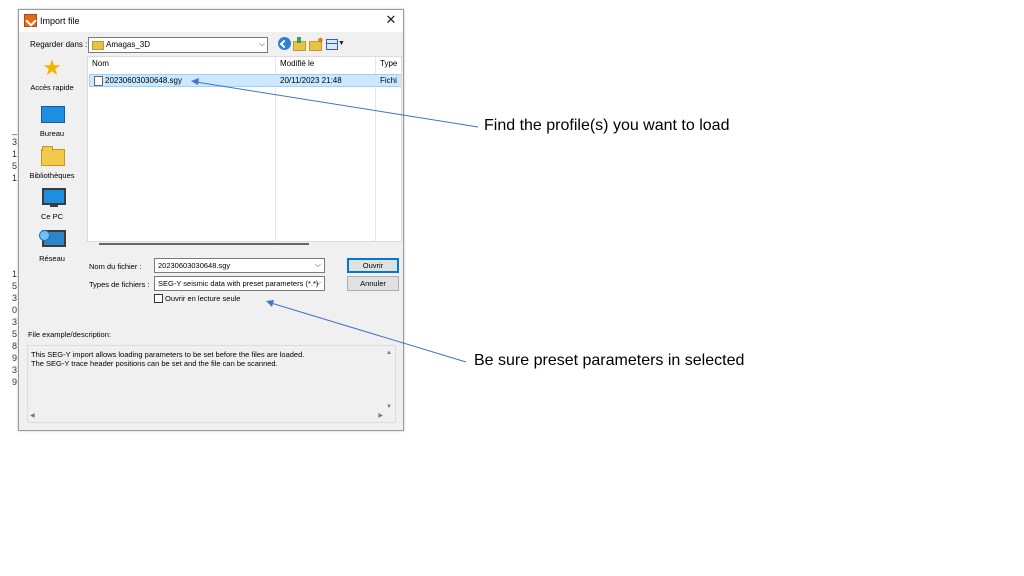 The height and width of the screenshot is (576, 1024). What do you see at coordinates (607, 125) in the screenshot?
I see `annotation-find-profile: Find the profile(s) you want to load` at bounding box center [607, 125].